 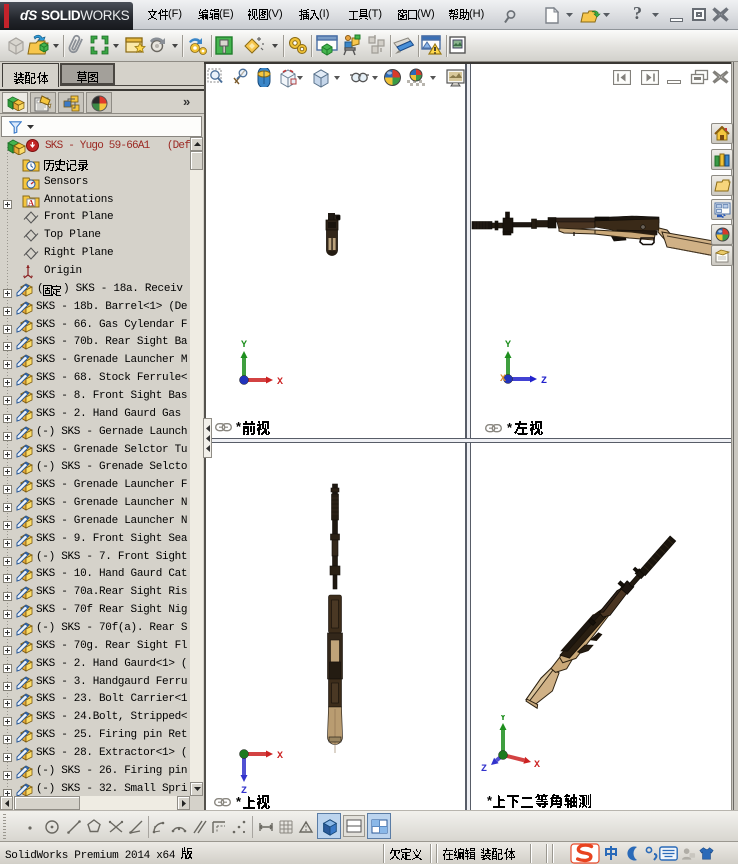 I want to click on svg-text: A, so click(x=31, y=202).